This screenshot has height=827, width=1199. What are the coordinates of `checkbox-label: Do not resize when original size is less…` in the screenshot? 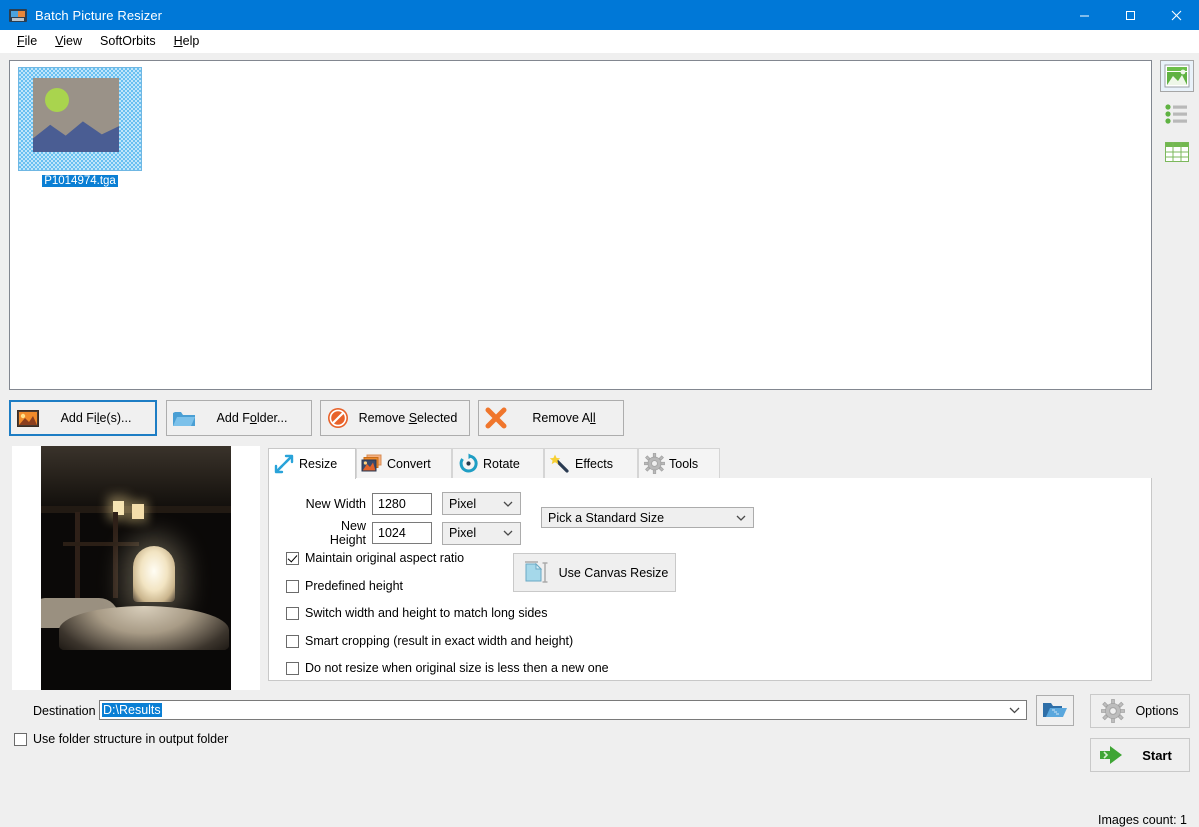 It's located at (457, 668).